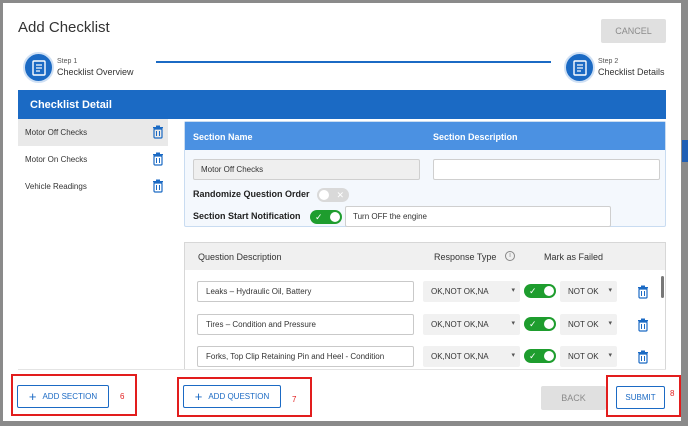 This screenshot has height=426, width=688. What do you see at coordinates (305, 324) in the screenshot?
I see `question-description-input: Tires – Condition and Pressure` at bounding box center [305, 324].